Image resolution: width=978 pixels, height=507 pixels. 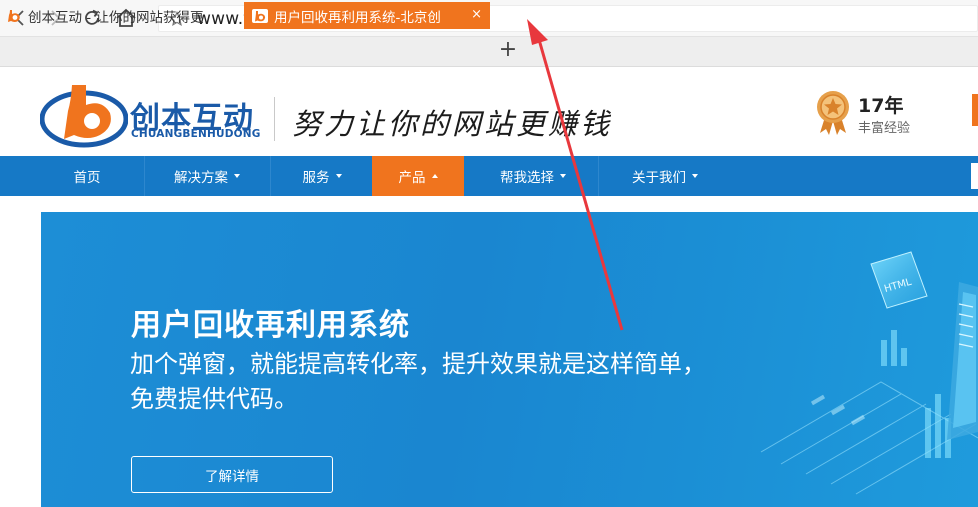 What do you see at coordinates (508, 50) in the screenshot?
I see `plus-icon: +` at bounding box center [508, 50].